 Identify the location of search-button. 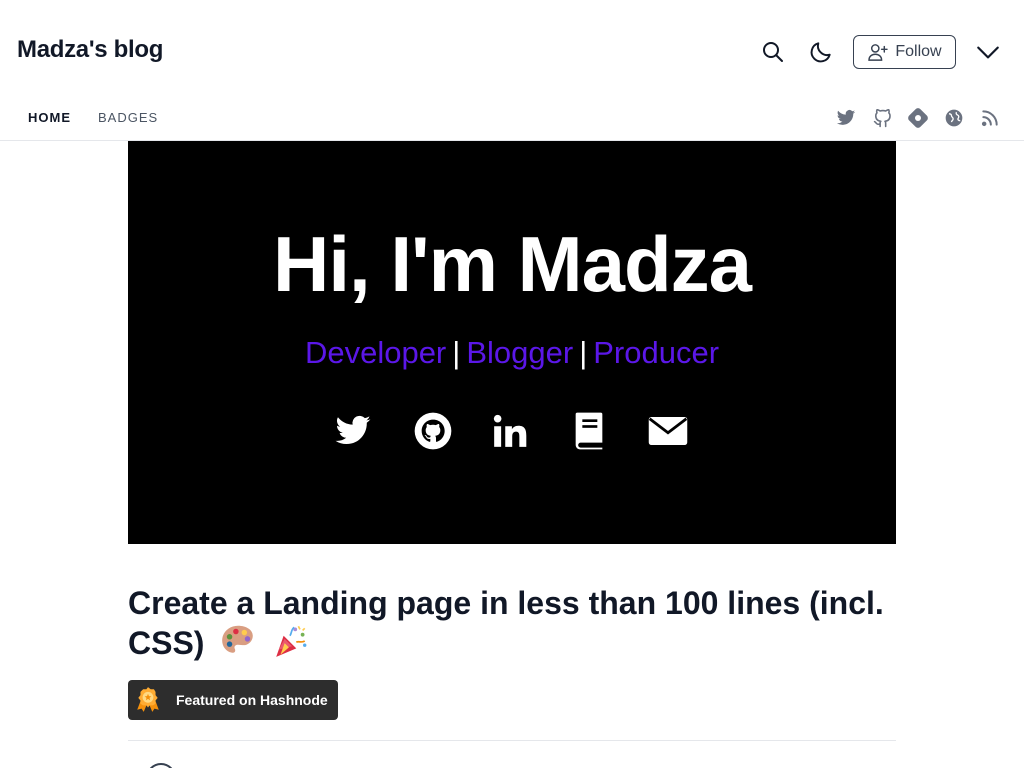
(773, 52).